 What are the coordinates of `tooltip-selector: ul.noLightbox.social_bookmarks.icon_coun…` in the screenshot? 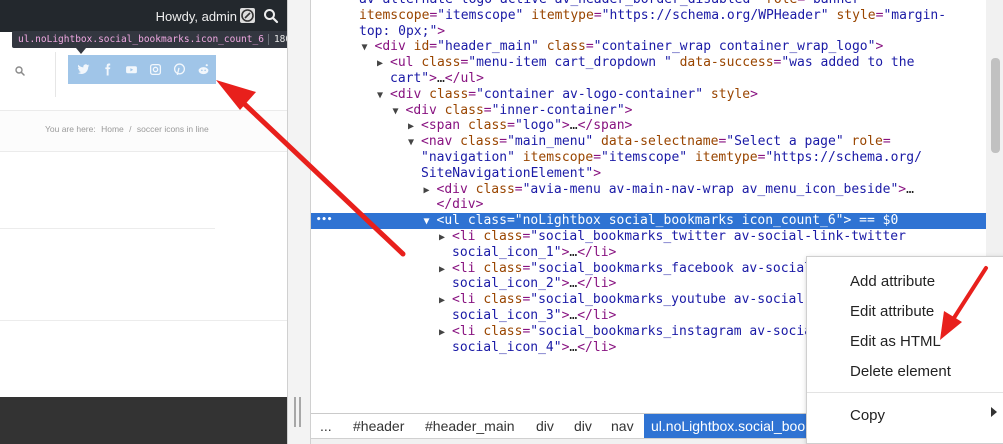 It's located at (141, 39).